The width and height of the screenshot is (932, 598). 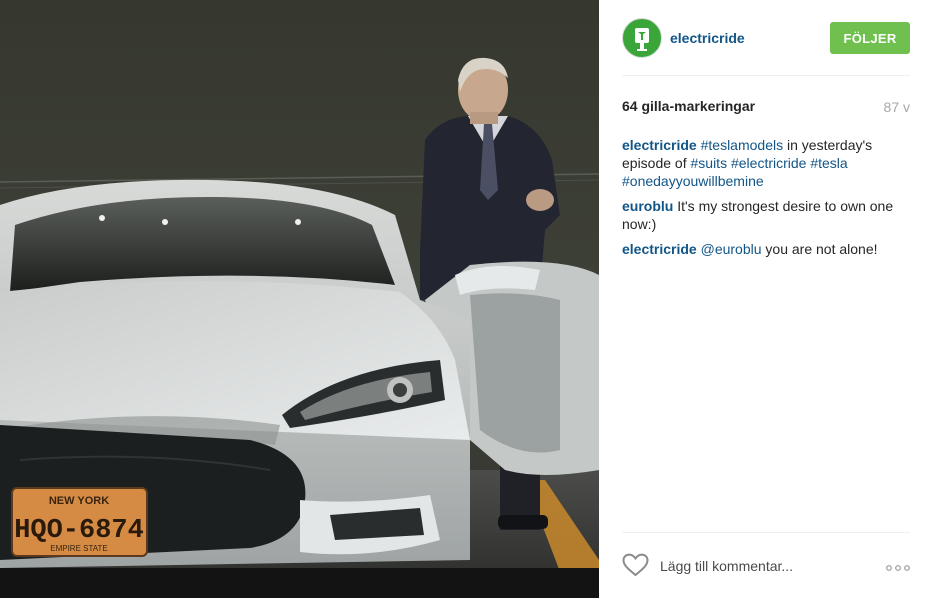 I want to click on post-footer, so click(x=766, y=565).